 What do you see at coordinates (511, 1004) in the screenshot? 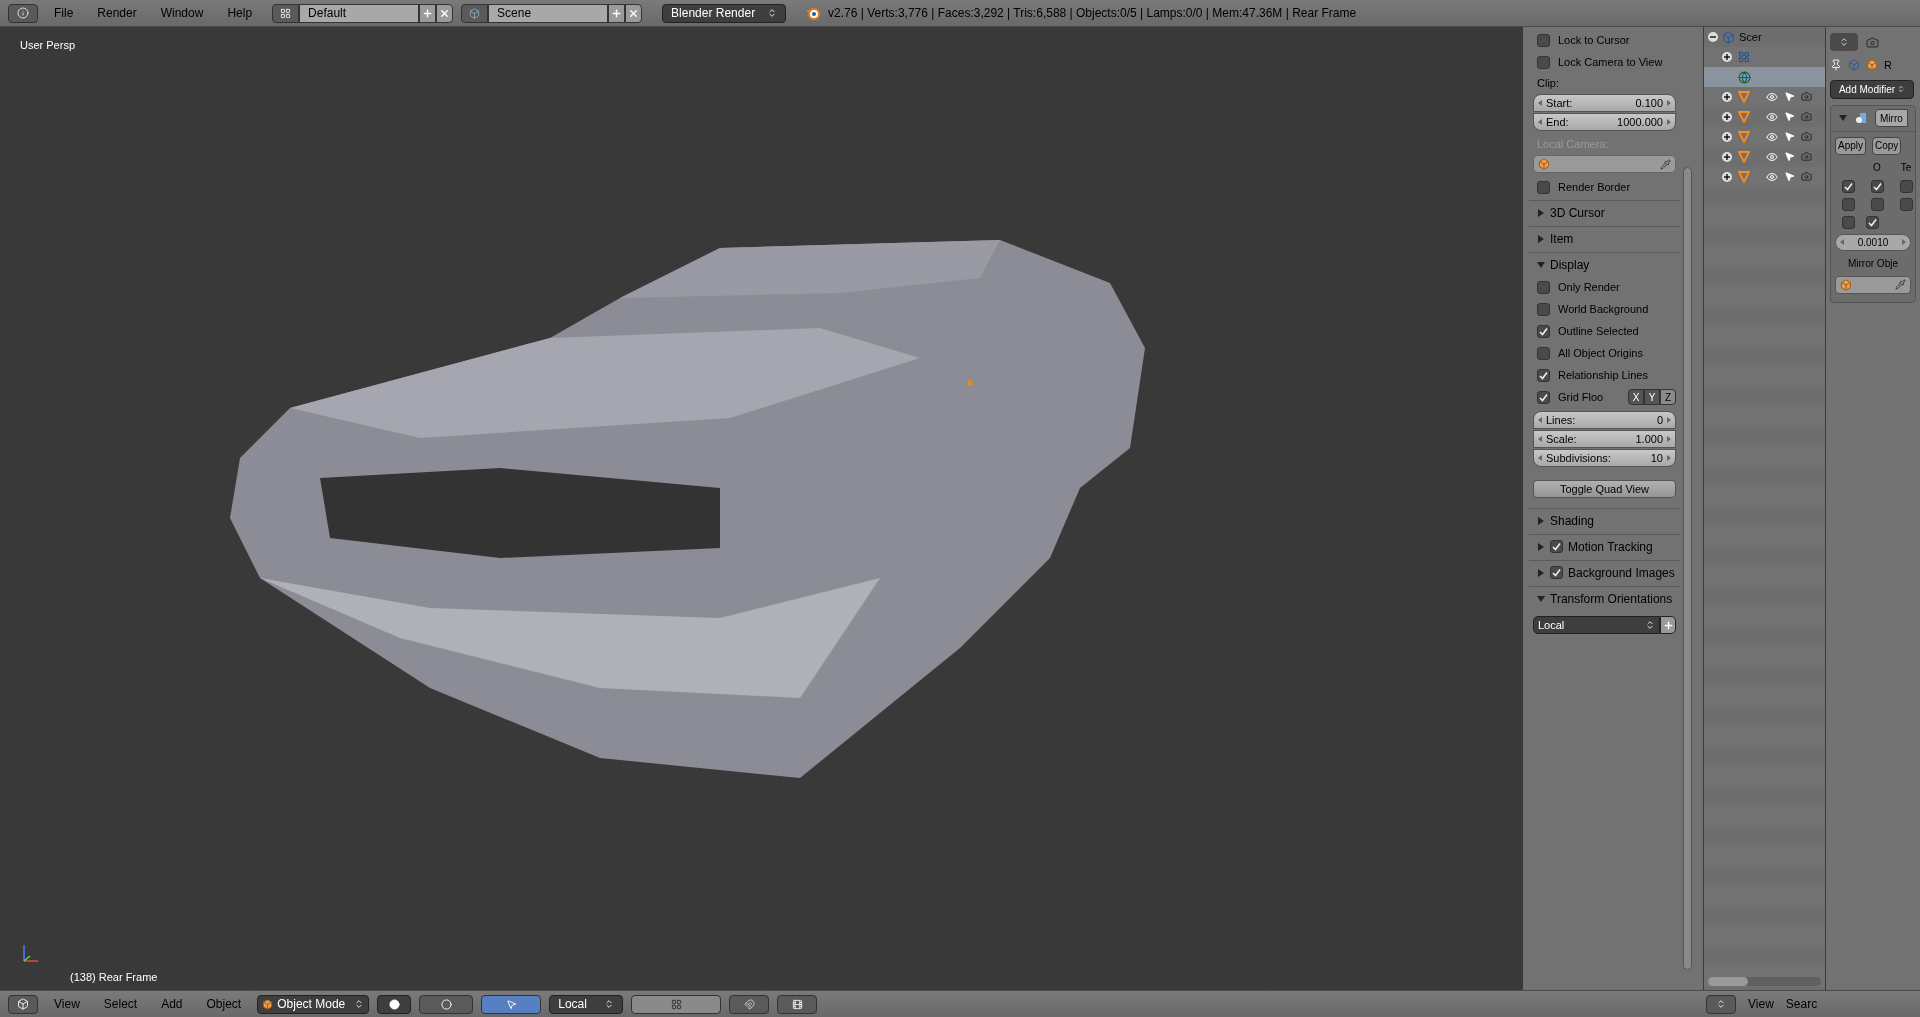
I see `manipulator-toggle` at bounding box center [511, 1004].